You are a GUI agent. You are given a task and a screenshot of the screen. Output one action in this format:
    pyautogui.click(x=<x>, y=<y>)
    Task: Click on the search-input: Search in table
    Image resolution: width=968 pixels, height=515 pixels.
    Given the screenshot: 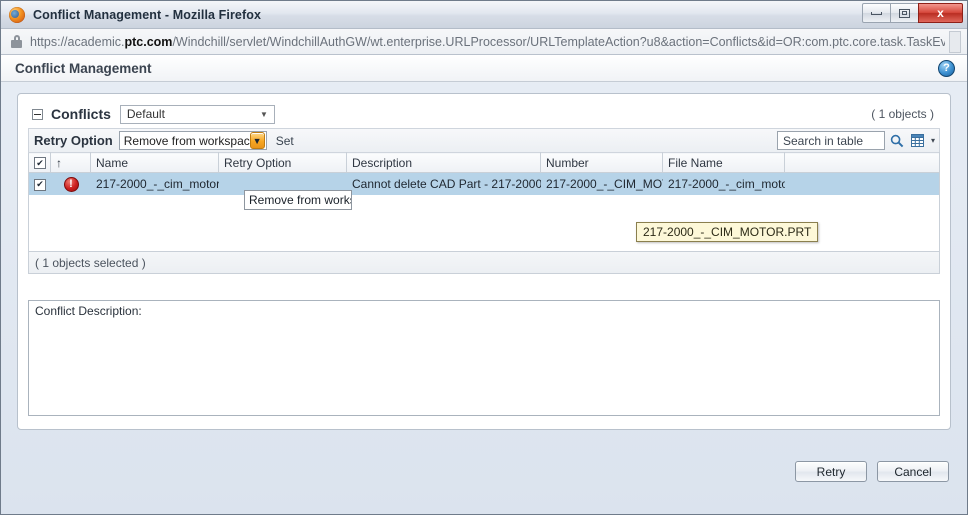 What is the action you would take?
    pyautogui.click(x=830, y=140)
    